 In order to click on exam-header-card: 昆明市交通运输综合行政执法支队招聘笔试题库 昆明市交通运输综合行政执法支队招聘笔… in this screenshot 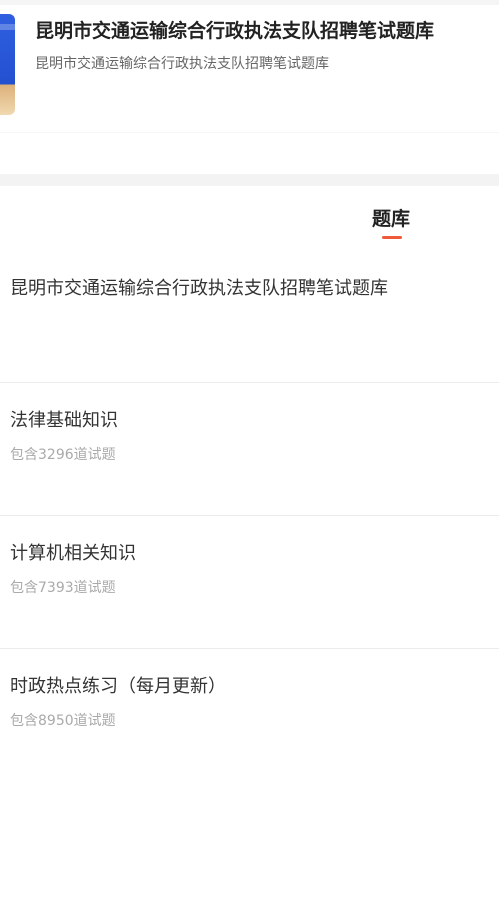, I will do `click(249, 66)`.